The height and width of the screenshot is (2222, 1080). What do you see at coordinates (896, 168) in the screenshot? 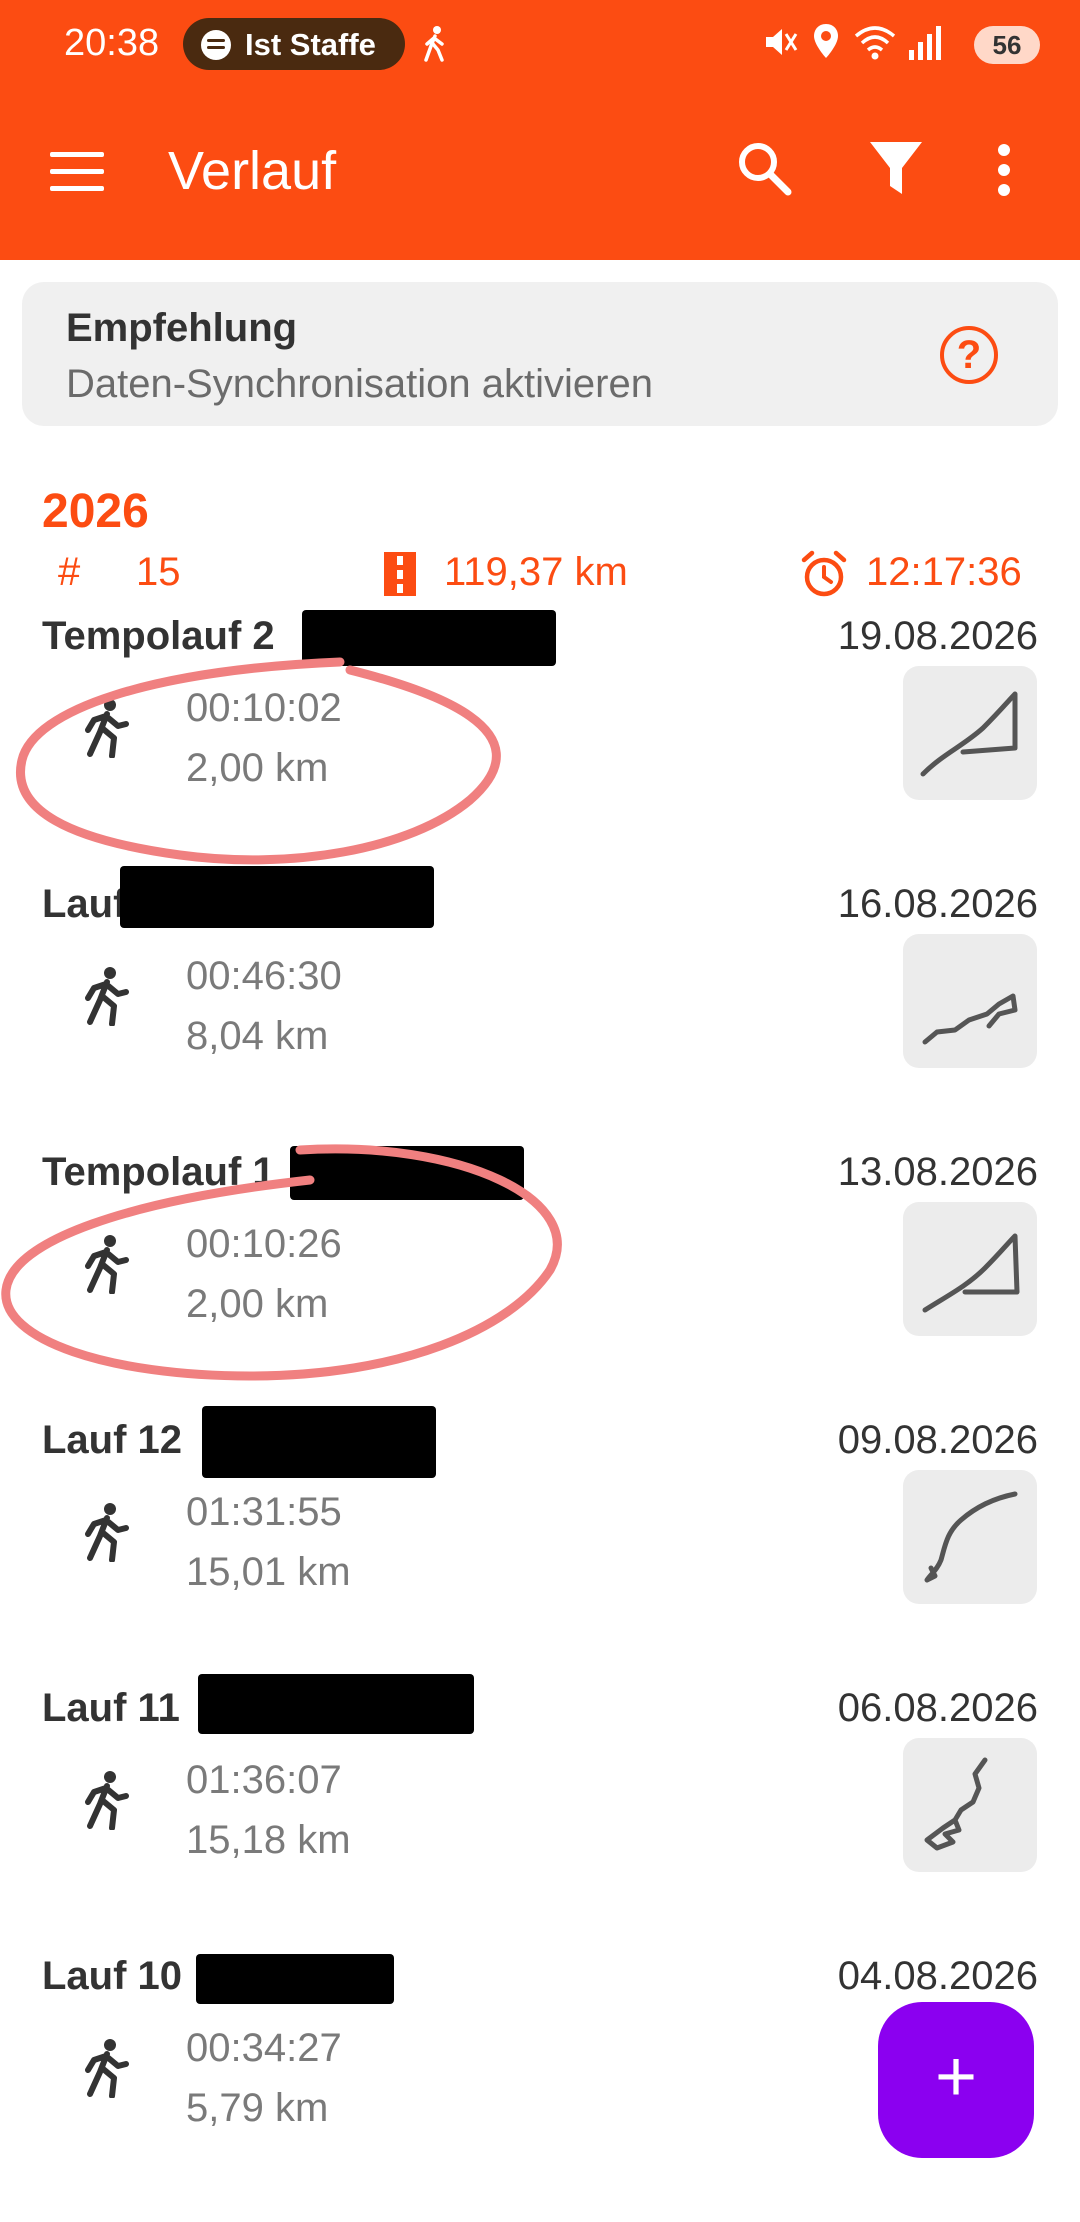
I see `filter-icon` at bounding box center [896, 168].